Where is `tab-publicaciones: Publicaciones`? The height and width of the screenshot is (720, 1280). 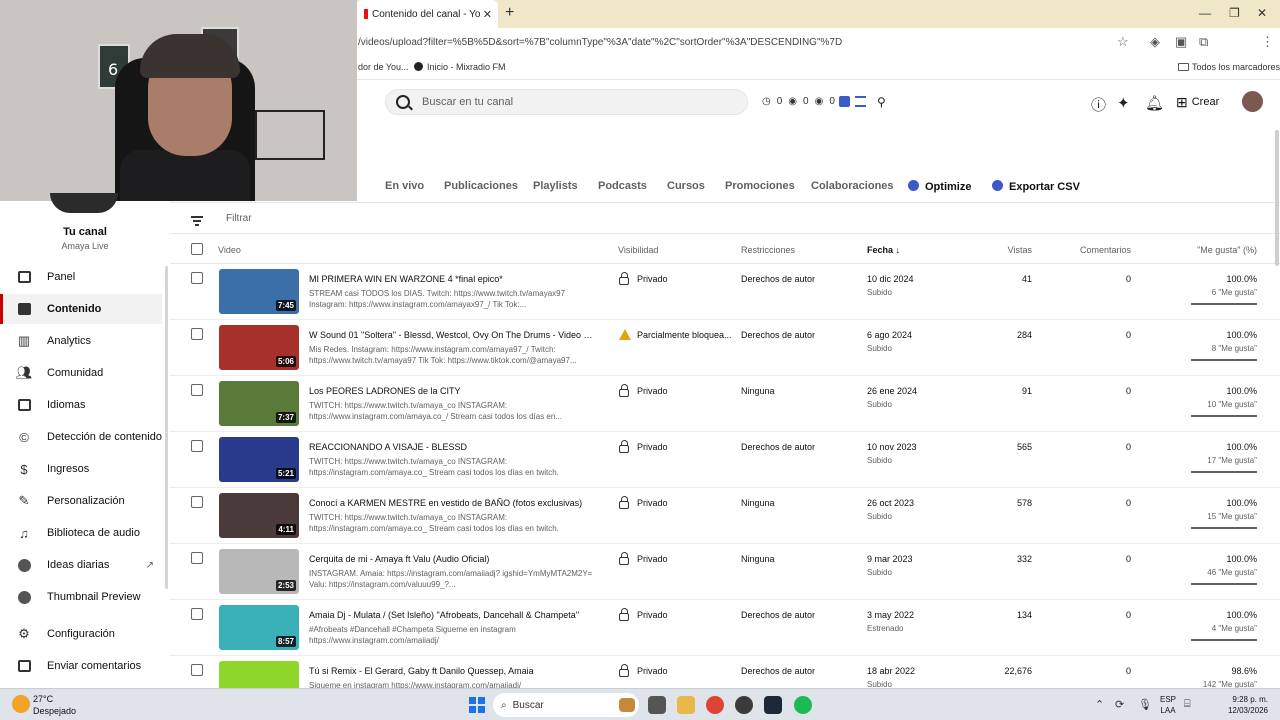
tab-publicaciones: Publicaciones is located at coordinates (481, 186).